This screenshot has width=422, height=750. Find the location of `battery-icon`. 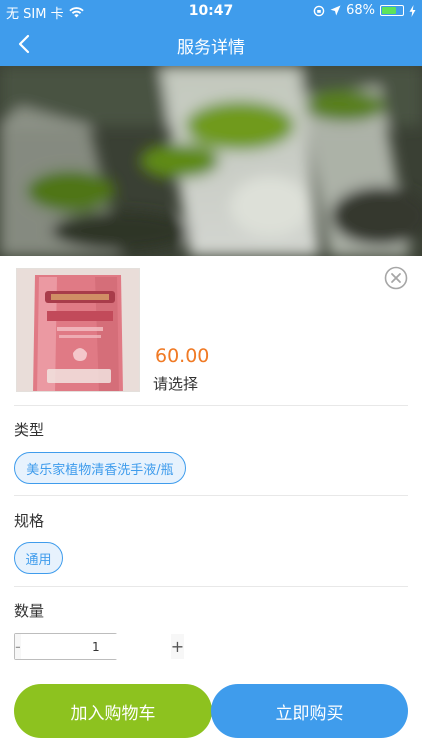

battery-icon is located at coordinates (392, 10).